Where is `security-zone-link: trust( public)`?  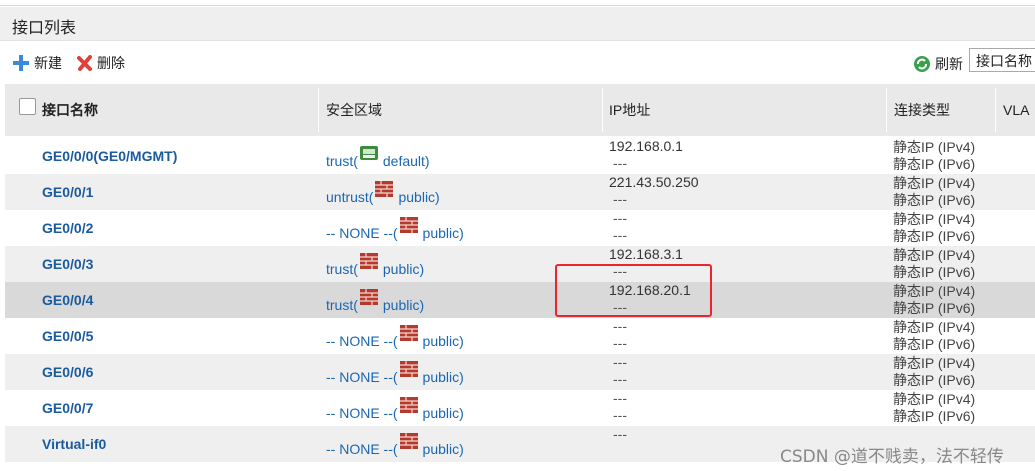 security-zone-link: trust( public) is located at coordinates (375, 265).